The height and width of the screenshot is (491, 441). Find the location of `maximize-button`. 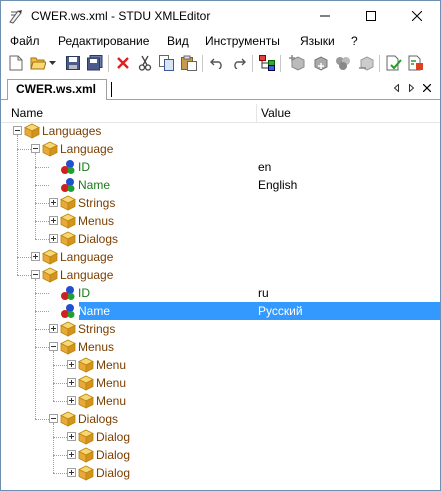

maximize-button is located at coordinates (371, 16).